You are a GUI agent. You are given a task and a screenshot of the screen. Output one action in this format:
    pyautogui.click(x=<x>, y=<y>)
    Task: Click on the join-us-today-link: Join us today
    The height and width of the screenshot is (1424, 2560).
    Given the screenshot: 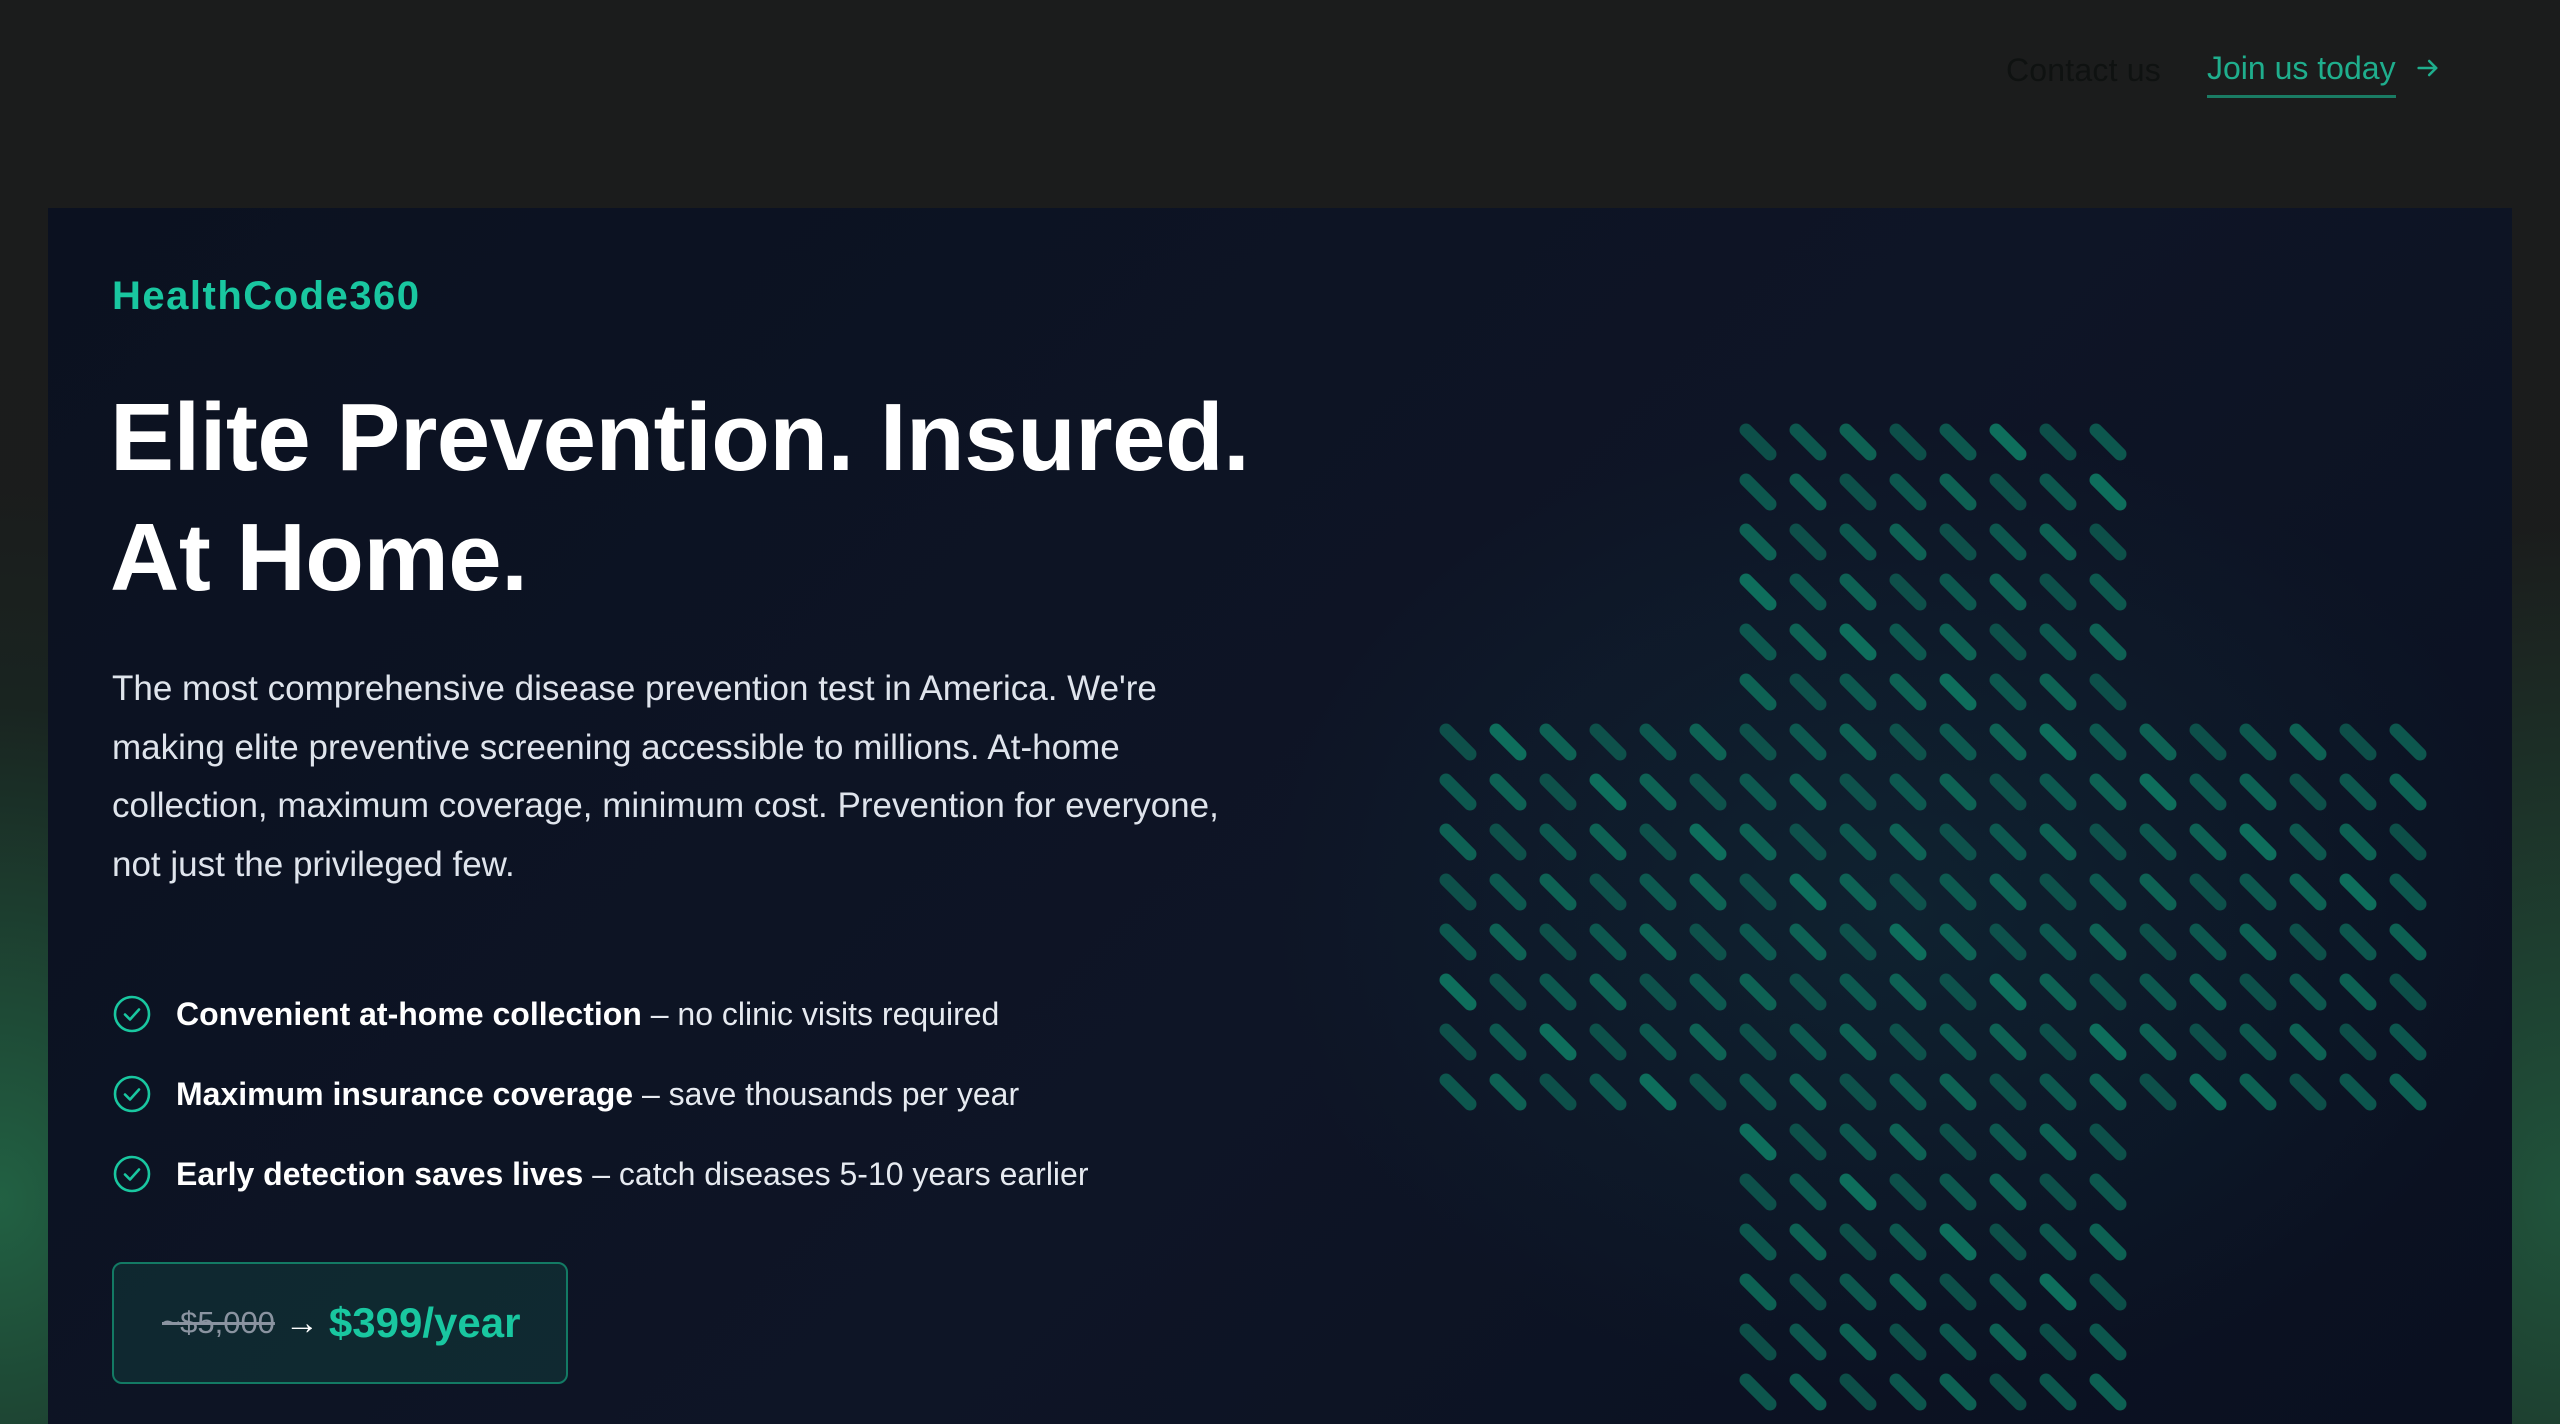 What is the action you would take?
    pyautogui.click(x=2324, y=74)
    